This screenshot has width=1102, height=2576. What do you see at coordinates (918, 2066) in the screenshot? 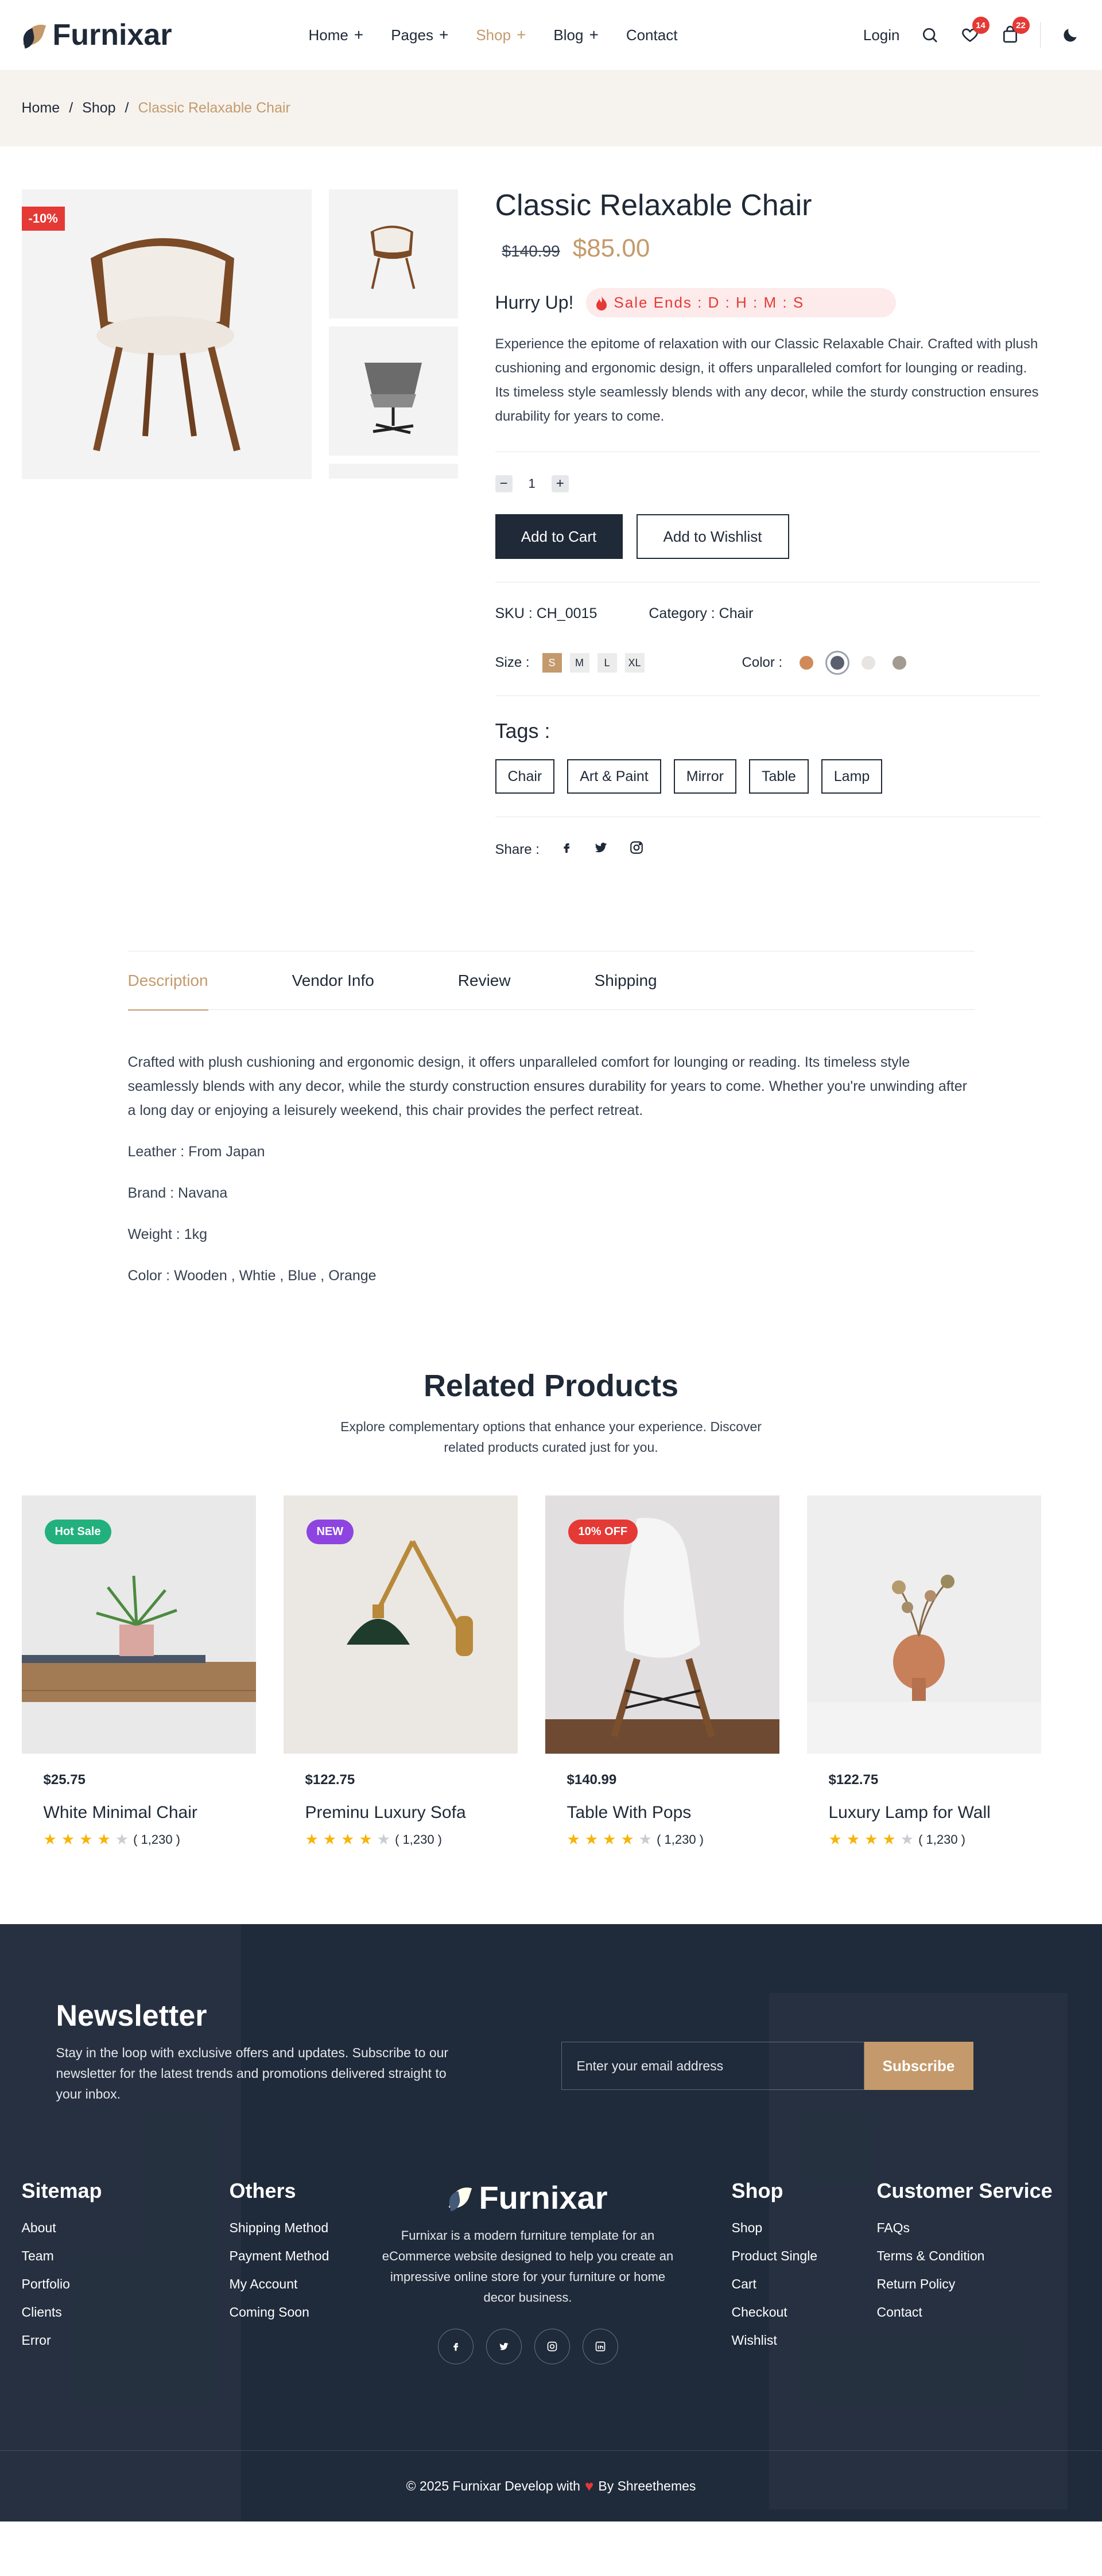
I see `subscribe-button: Subscribe` at bounding box center [918, 2066].